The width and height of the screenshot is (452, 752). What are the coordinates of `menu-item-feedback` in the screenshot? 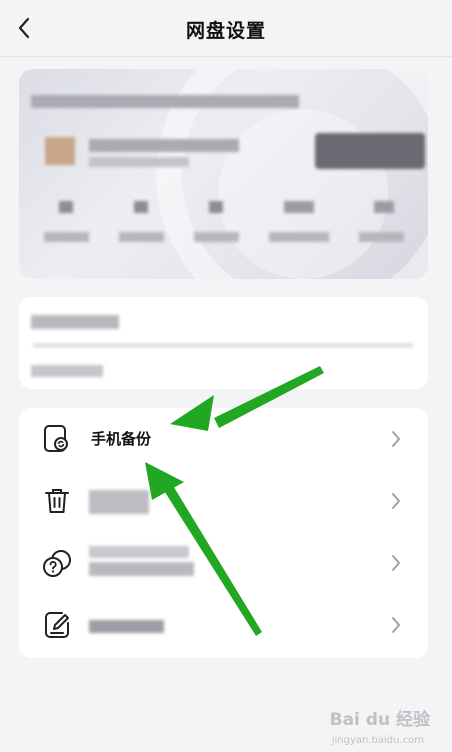 It's located at (223, 625).